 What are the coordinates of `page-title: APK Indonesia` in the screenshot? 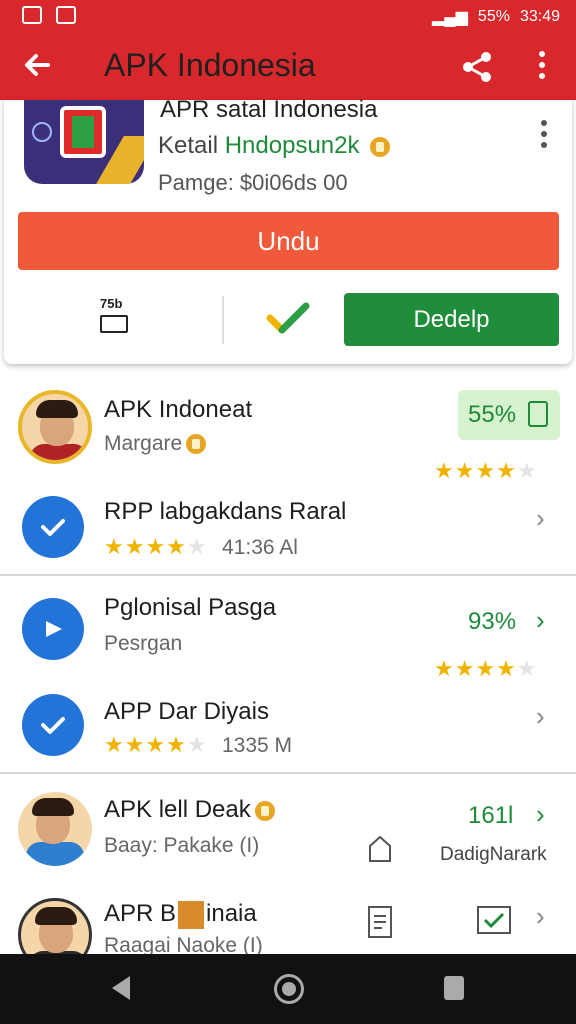 It's located at (210, 65).